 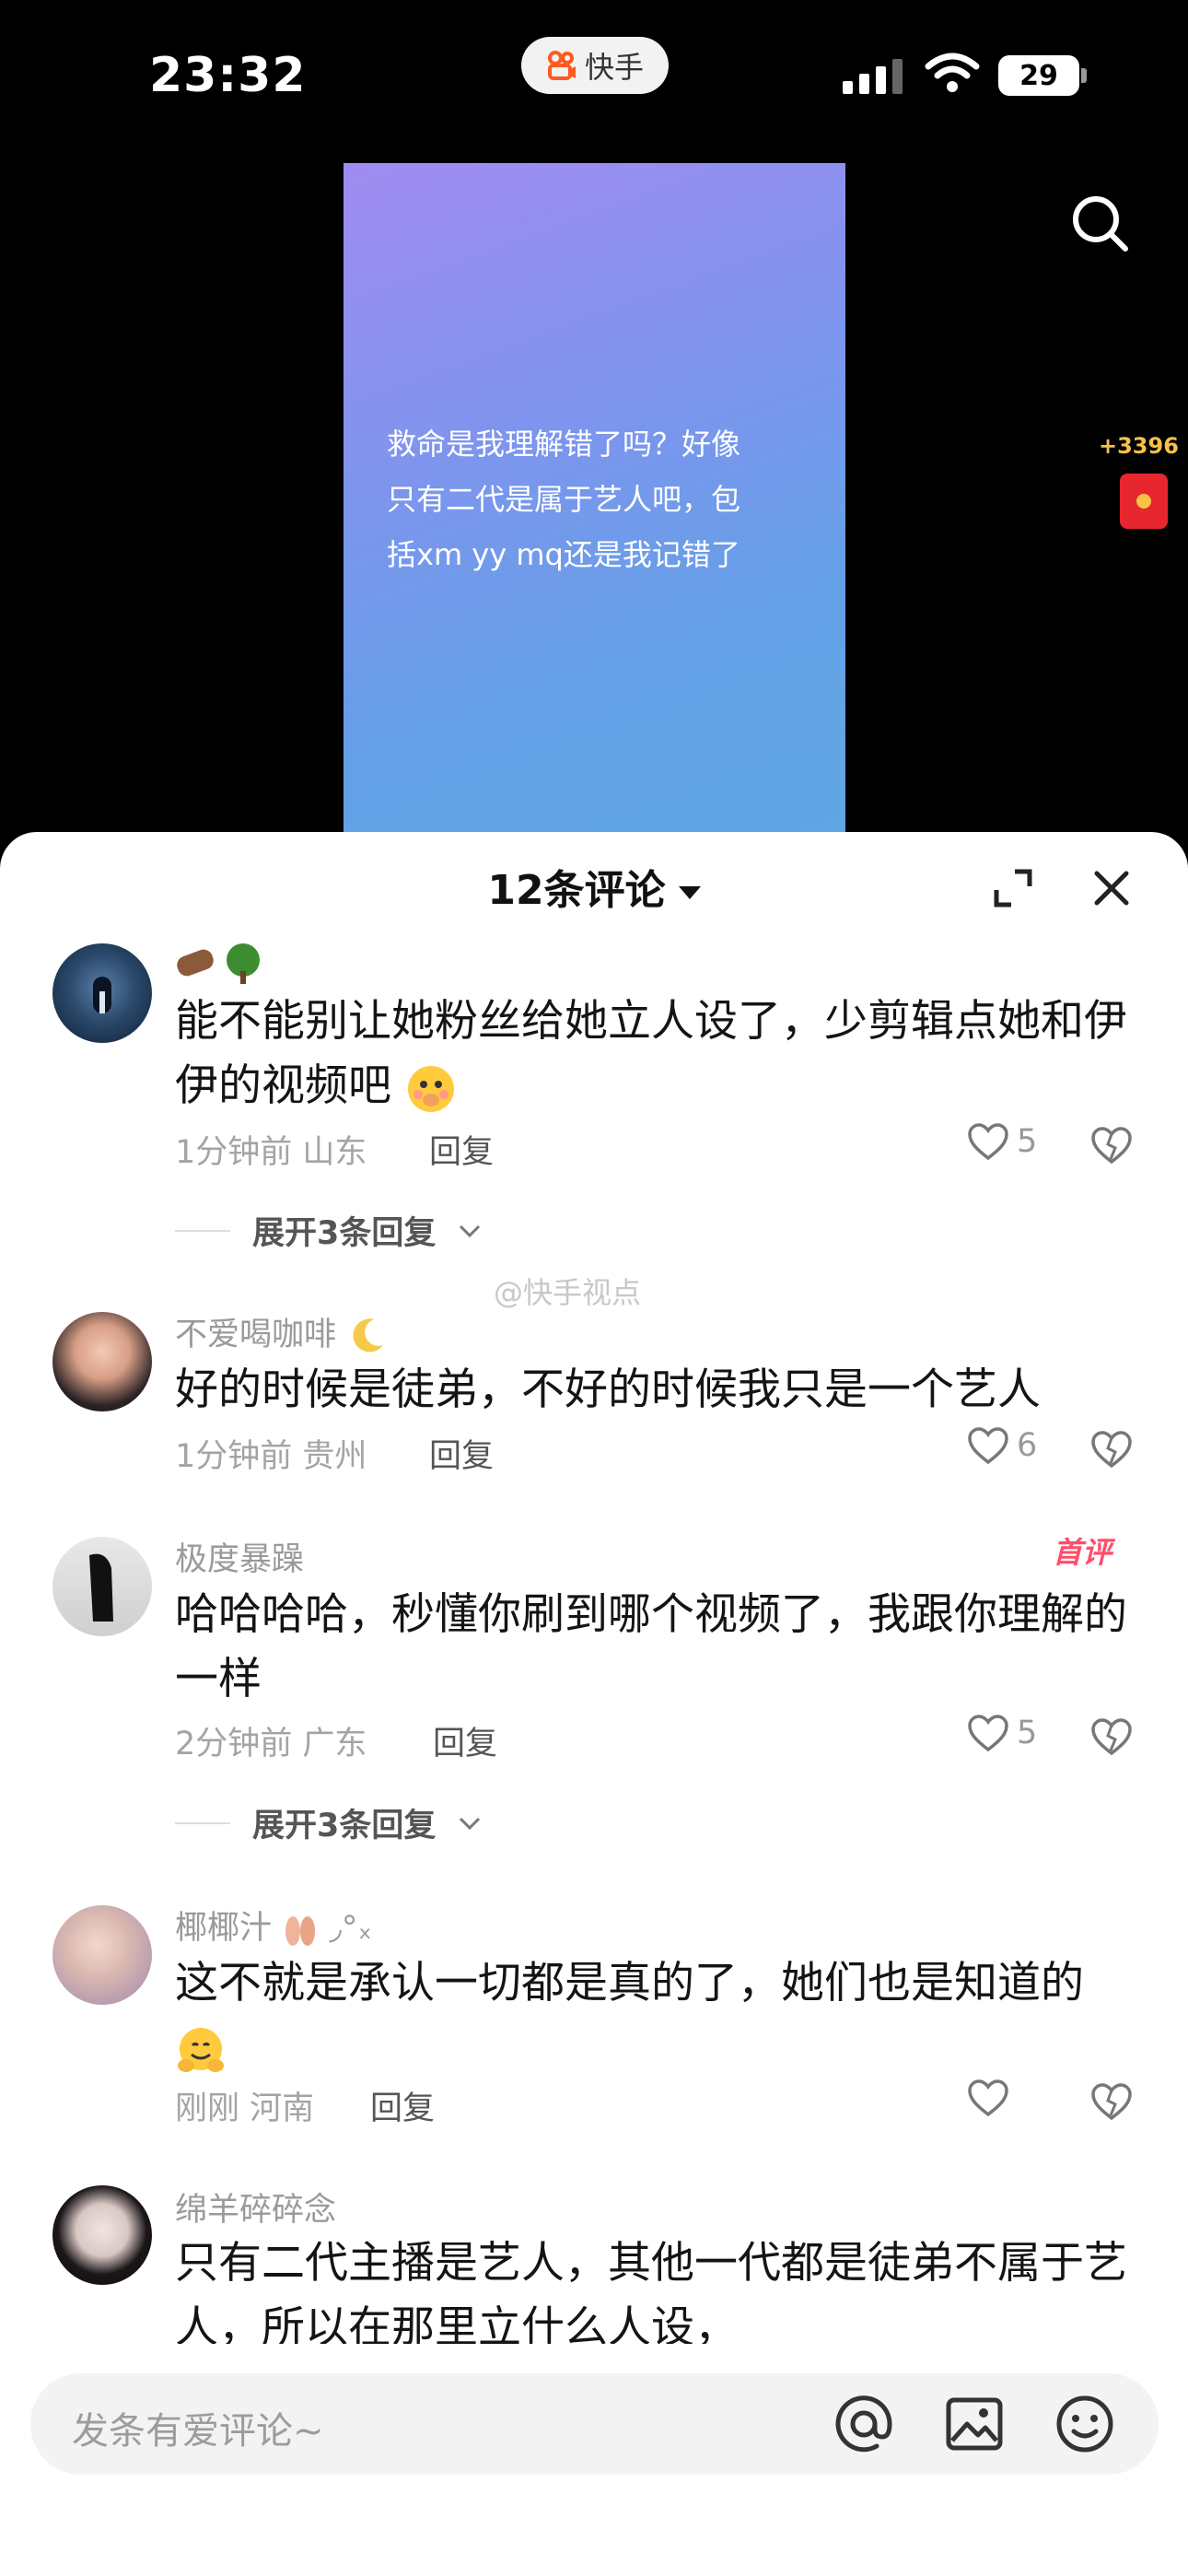 I want to click on comment-username: 椰椰汁 ◞°ₓ, so click(x=273, y=1926).